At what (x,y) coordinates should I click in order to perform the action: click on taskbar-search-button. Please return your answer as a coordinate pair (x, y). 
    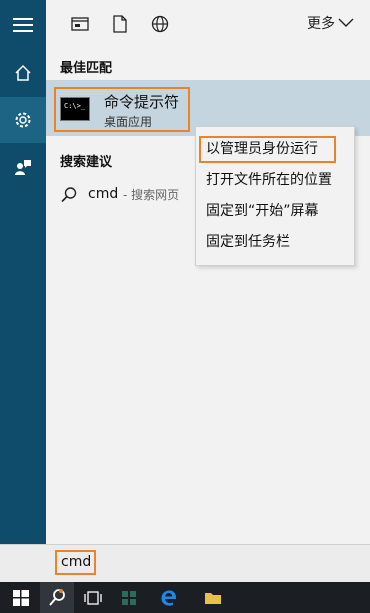
    Looking at the image, I should click on (57, 597).